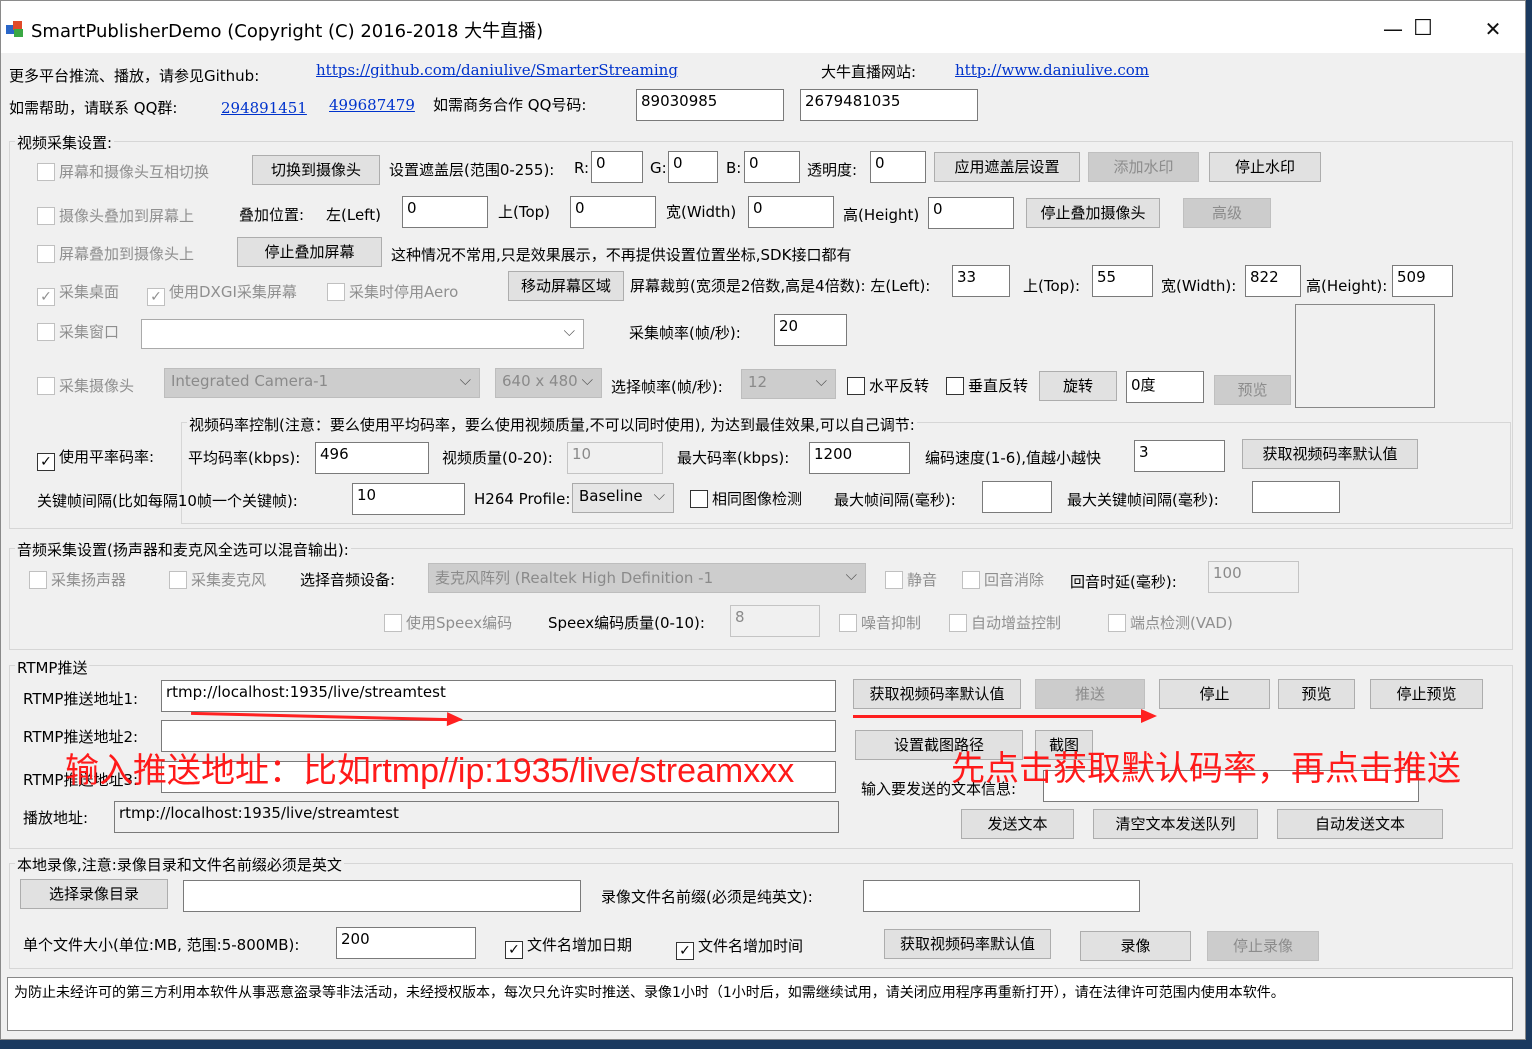 The image size is (1532, 1049). What do you see at coordinates (448, 623) in the screenshot?
I see `speex-checkbox: 使用Speex编码` at bounding box center [448, 623].